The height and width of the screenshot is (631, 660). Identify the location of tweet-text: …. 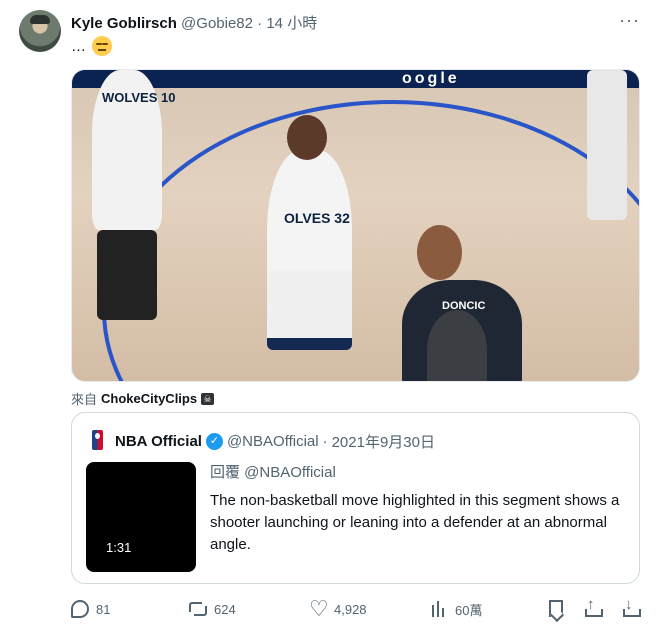
(91, 46).